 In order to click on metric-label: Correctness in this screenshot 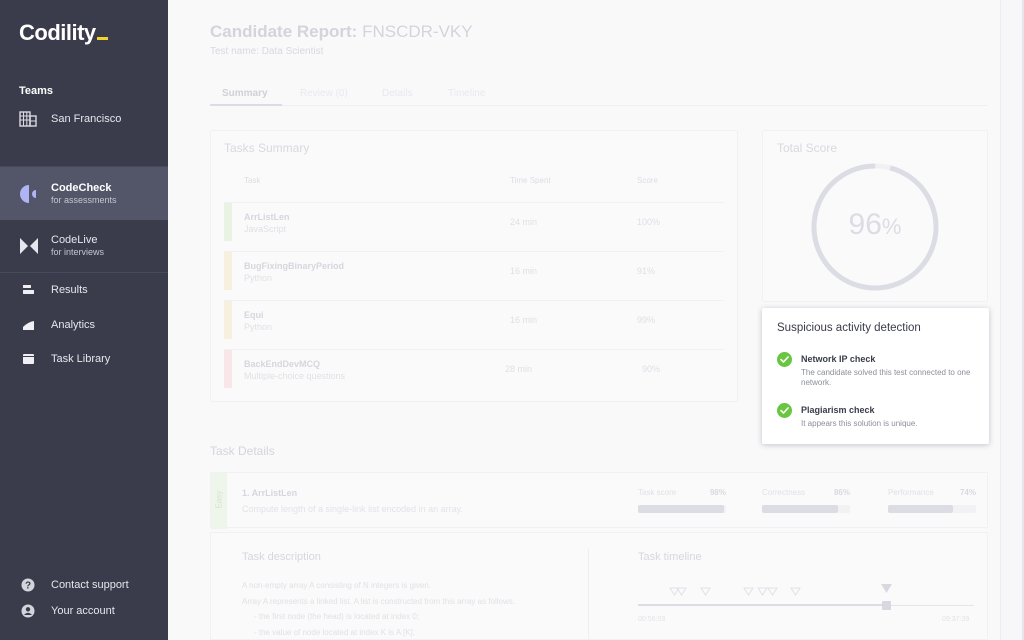, I will do `click(784, 492)`.